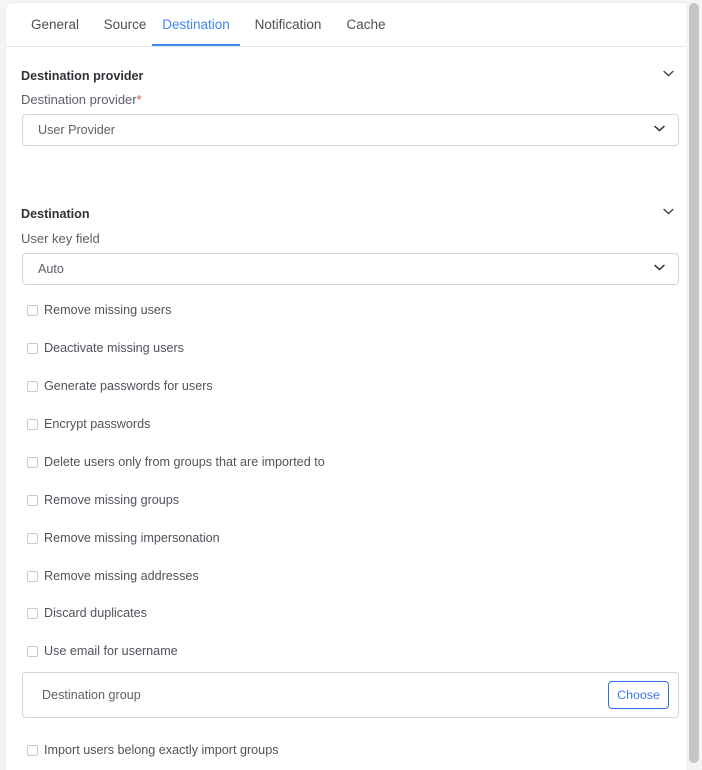  What do you see at coordinates (95, 613) in the screenshot?
I see `checkbox-label: Discard duplicates` at bounding box center [95, 613].